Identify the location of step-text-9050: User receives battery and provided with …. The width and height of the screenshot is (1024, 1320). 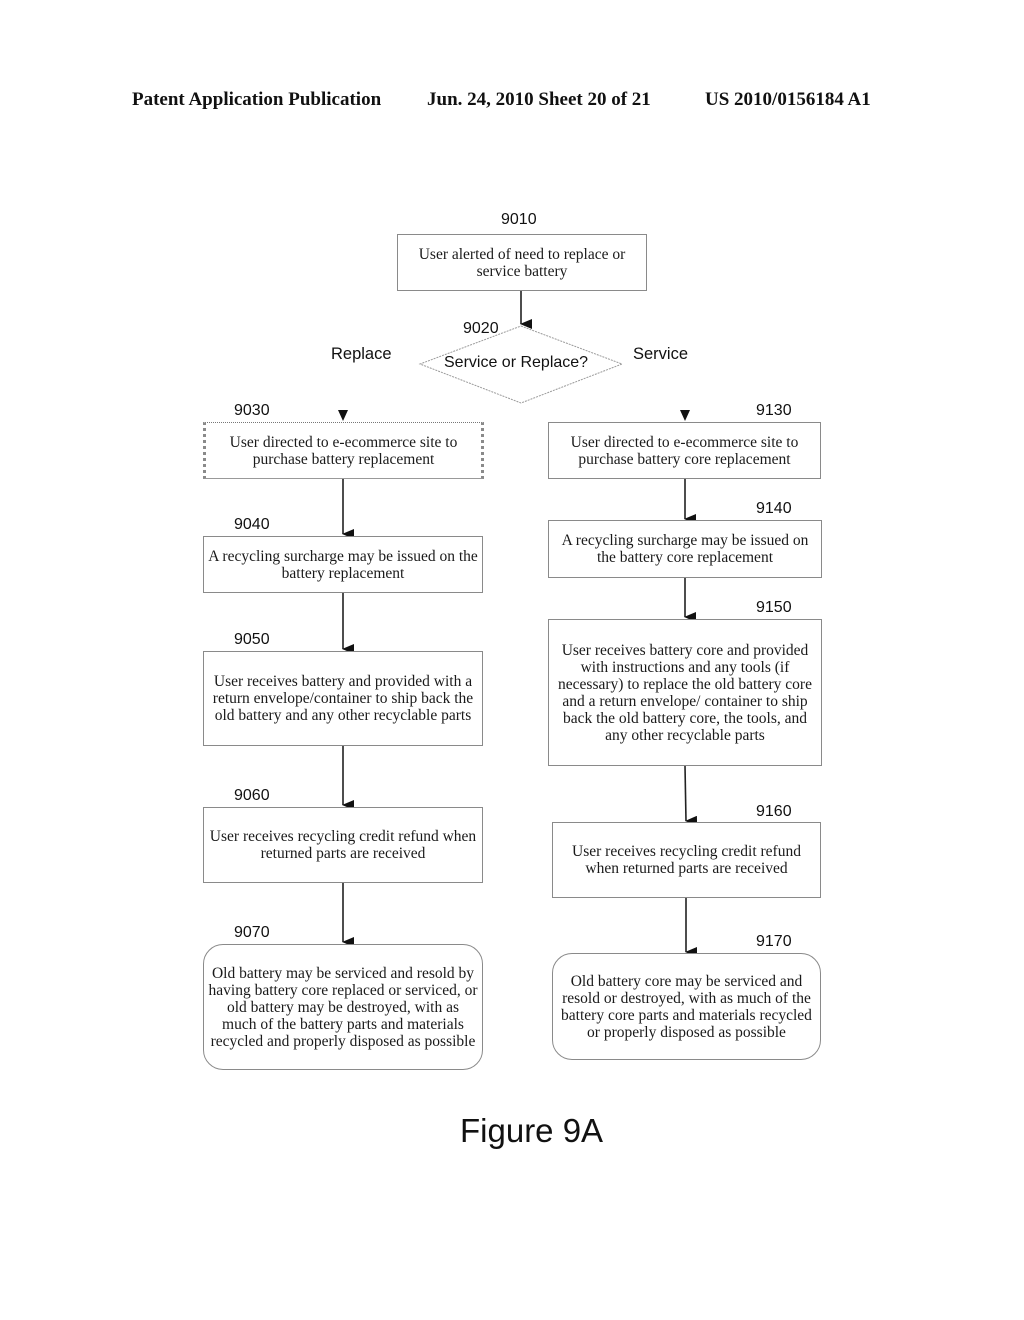
(343, 698).